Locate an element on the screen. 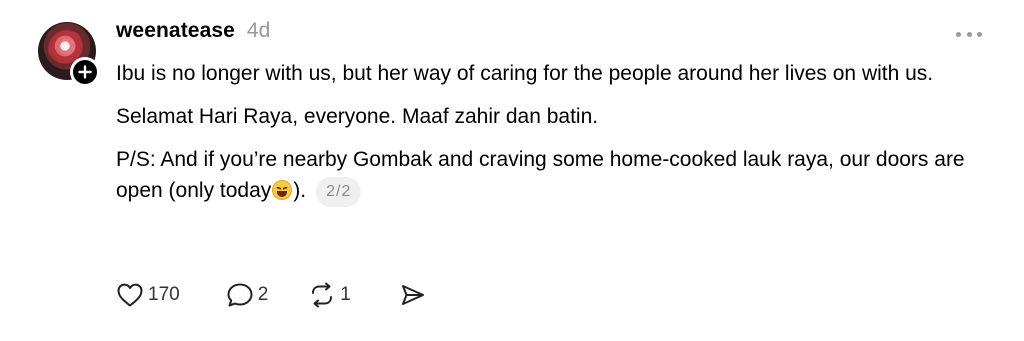  reply-button: 2 is located at coordinates (247, 295).